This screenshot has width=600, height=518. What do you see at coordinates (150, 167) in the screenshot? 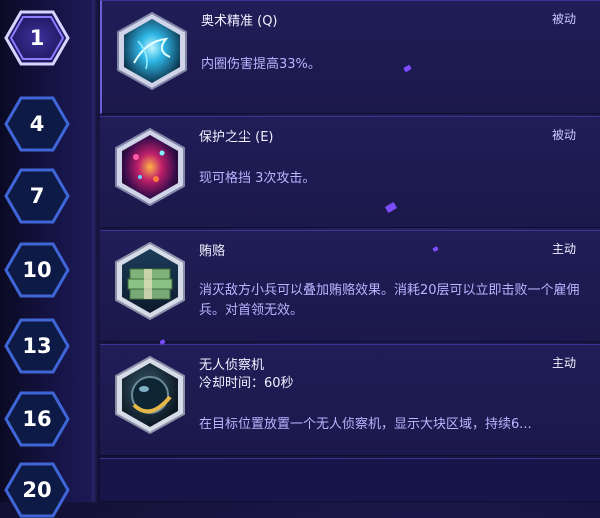
I see `protective-dust-icon` at bounding box center [150, 167].